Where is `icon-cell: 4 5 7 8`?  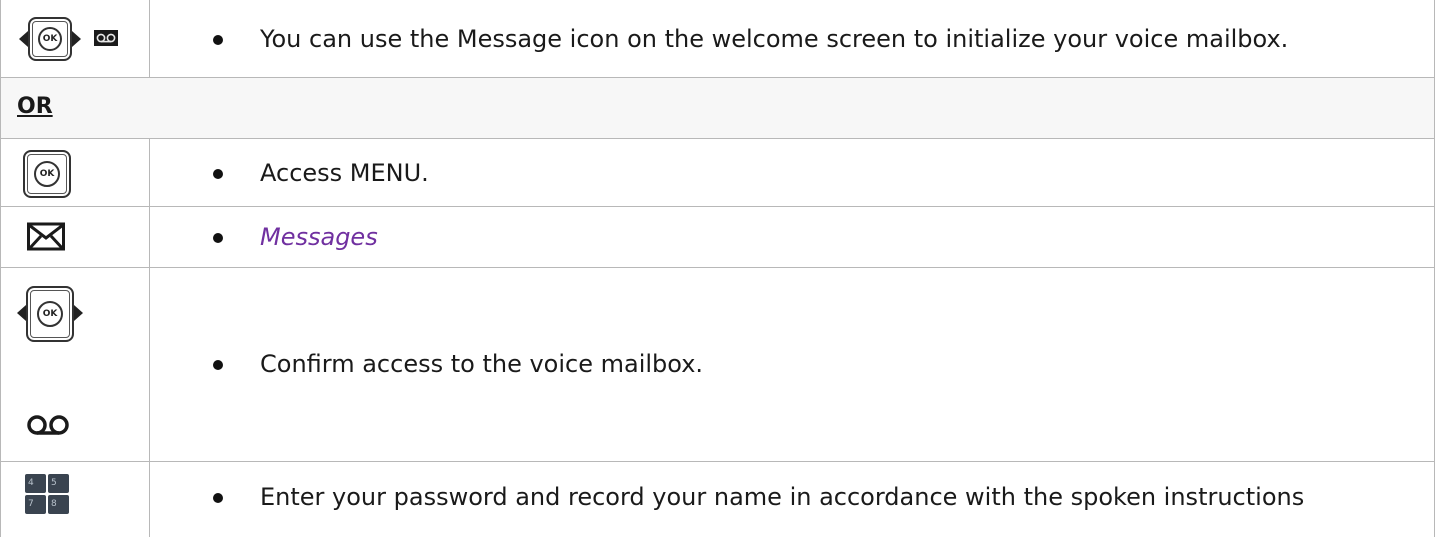
icon-cell: 4 5 7 8 is located at coordinates (75, 499).